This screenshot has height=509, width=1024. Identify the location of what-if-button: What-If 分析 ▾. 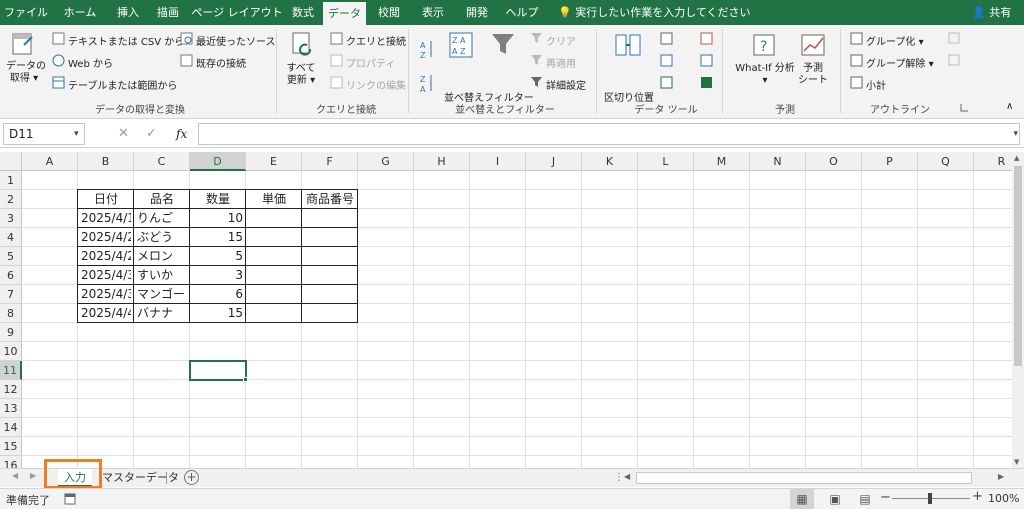
(765, 75).